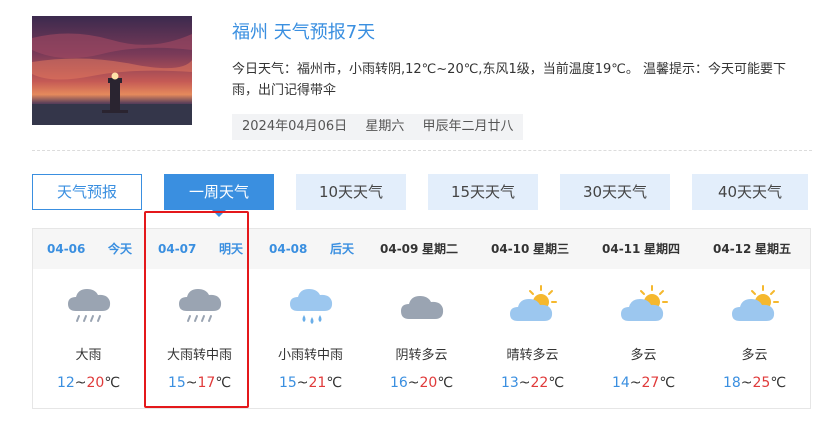  I want to click on day-header: 04-07 明天, so click(199, 249).